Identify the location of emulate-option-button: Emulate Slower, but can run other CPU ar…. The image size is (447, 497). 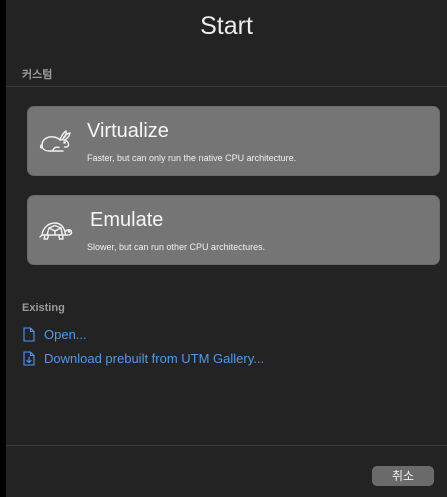
(233, 230).